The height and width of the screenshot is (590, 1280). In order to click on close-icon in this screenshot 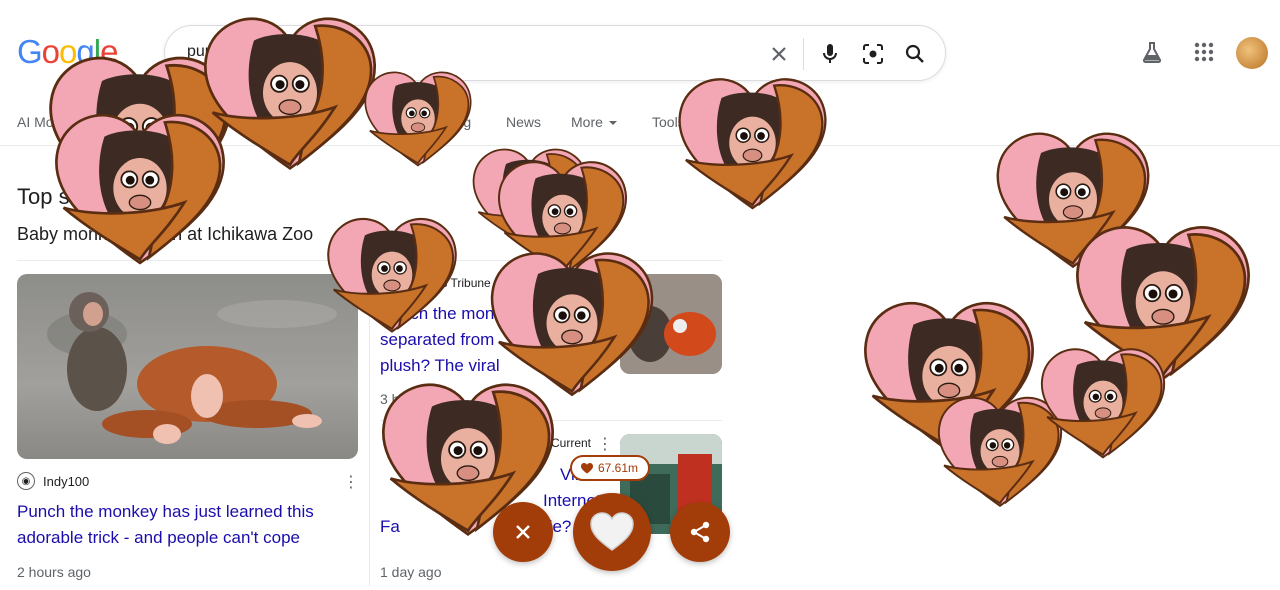, I will do `click(523, 532)`.